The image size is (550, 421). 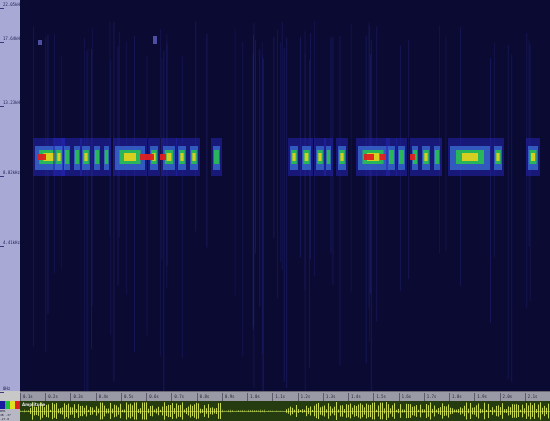 What do you see at coordinates (133, 397) in the screenshot?
I see `time-tick-label: 0.5s` at bounding box center [133, 397].